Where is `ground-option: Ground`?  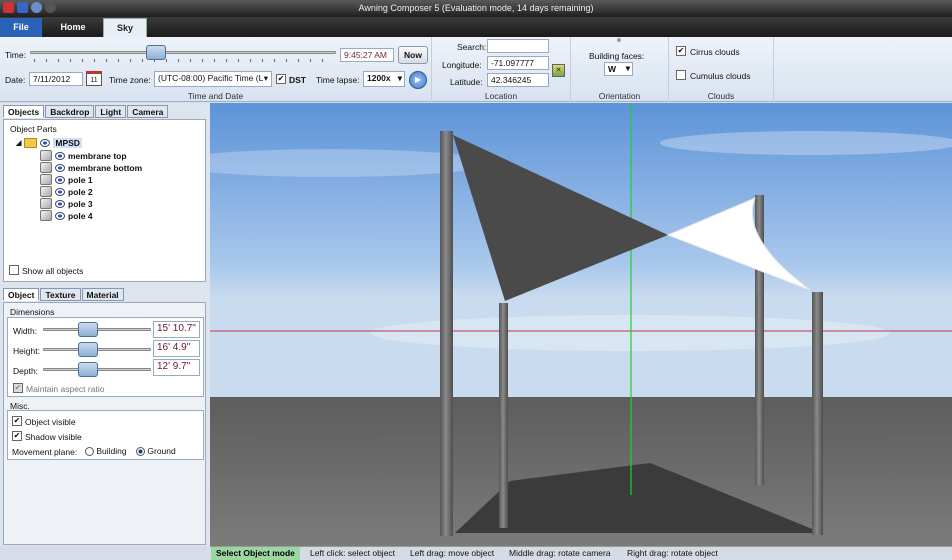 ground-option: Ground is located at coordinates (156, 451).